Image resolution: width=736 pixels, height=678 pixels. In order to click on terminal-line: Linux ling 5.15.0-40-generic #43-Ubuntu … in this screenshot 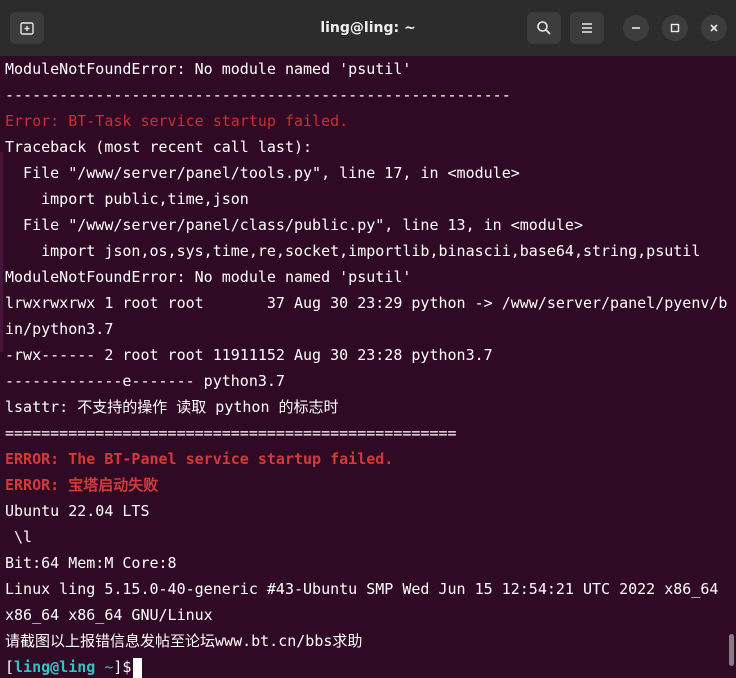, I will do `click(362, 589)`.